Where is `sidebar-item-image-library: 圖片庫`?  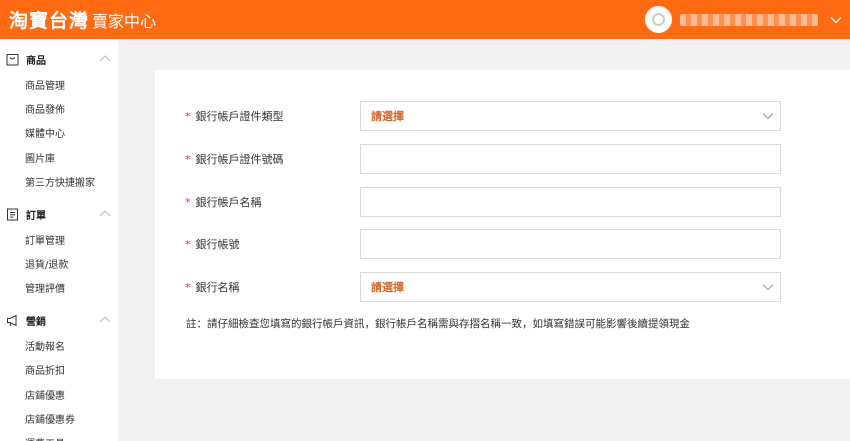
sidebar-item-image-library: 圖片庫 is located at coordinates (59, 157).